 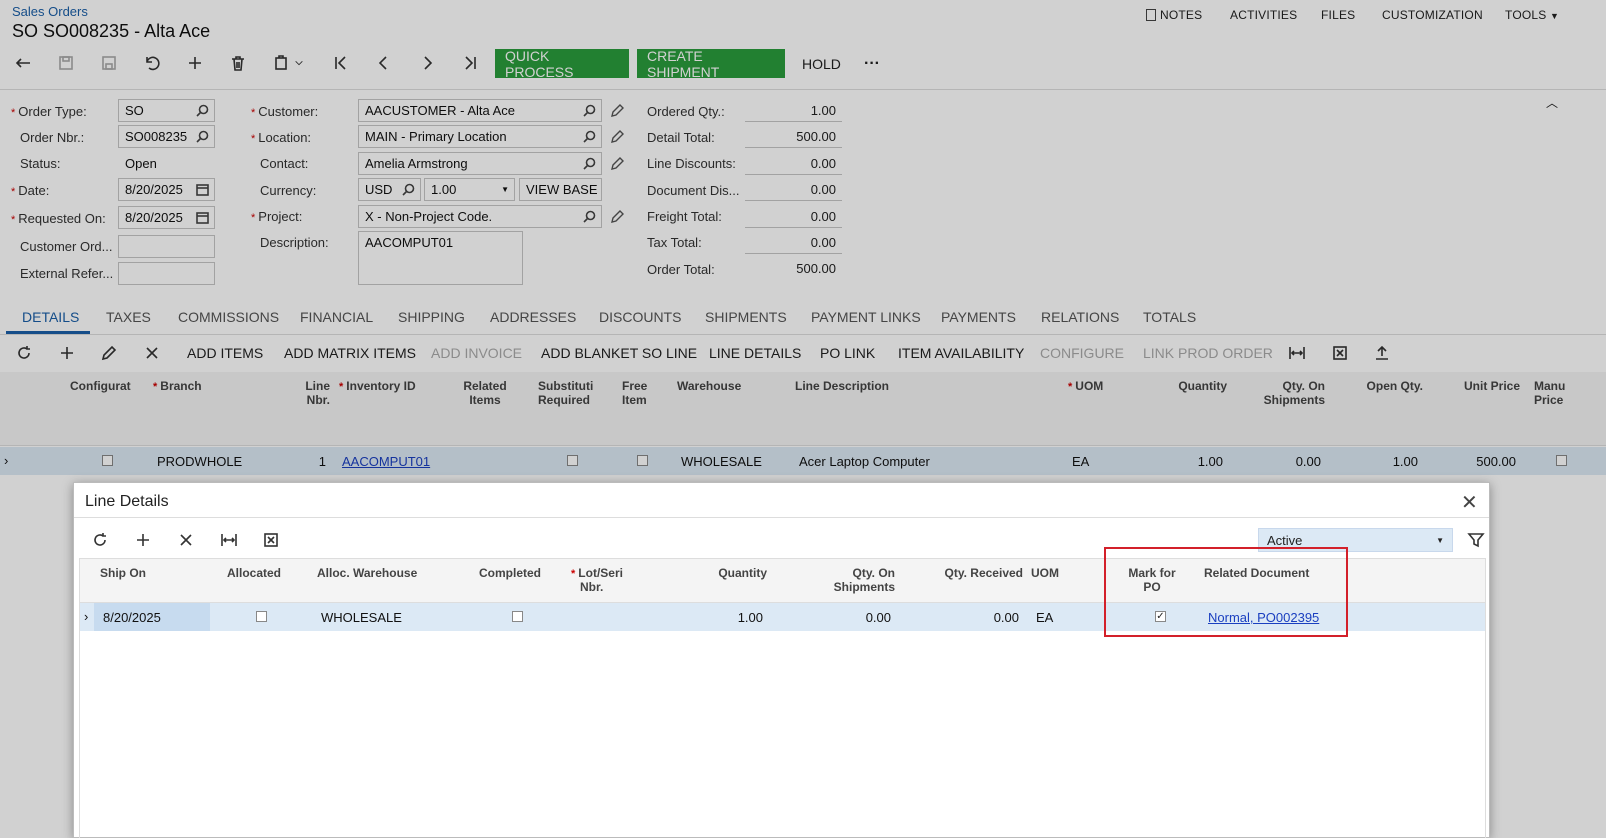 I want to click on close-icon: ✕, so click(x=1469, y=502).